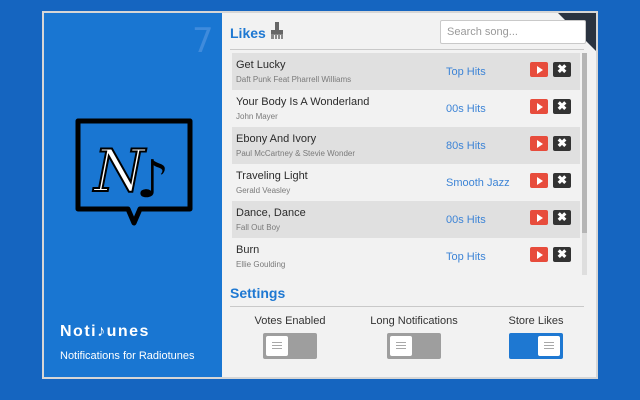 The image size is (640, 400). I want to click on setting-store-likes: Store Likes, so click(536, 339).